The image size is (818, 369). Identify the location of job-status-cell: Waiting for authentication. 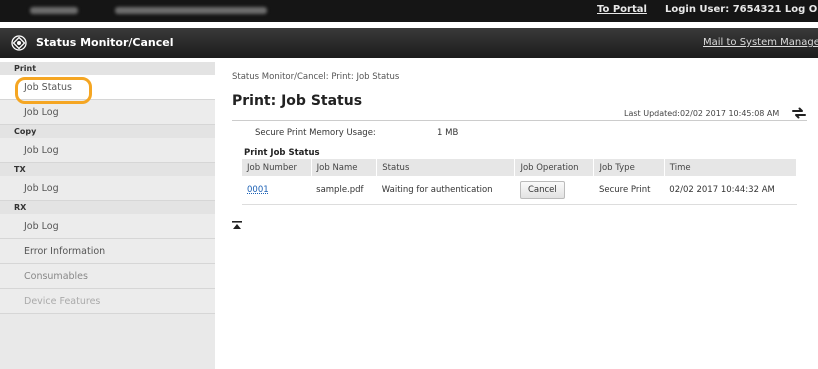
(445, 190).